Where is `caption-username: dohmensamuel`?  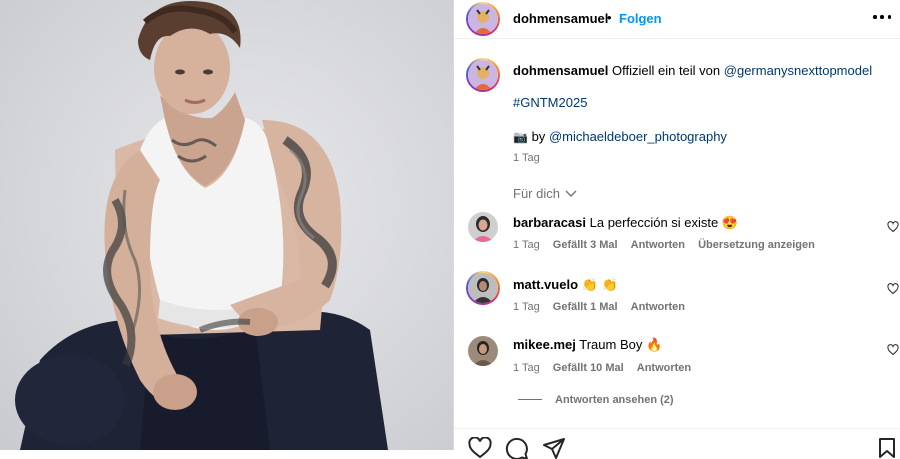
caption-username: dohmensamuel is located at coordinates (560, 70).